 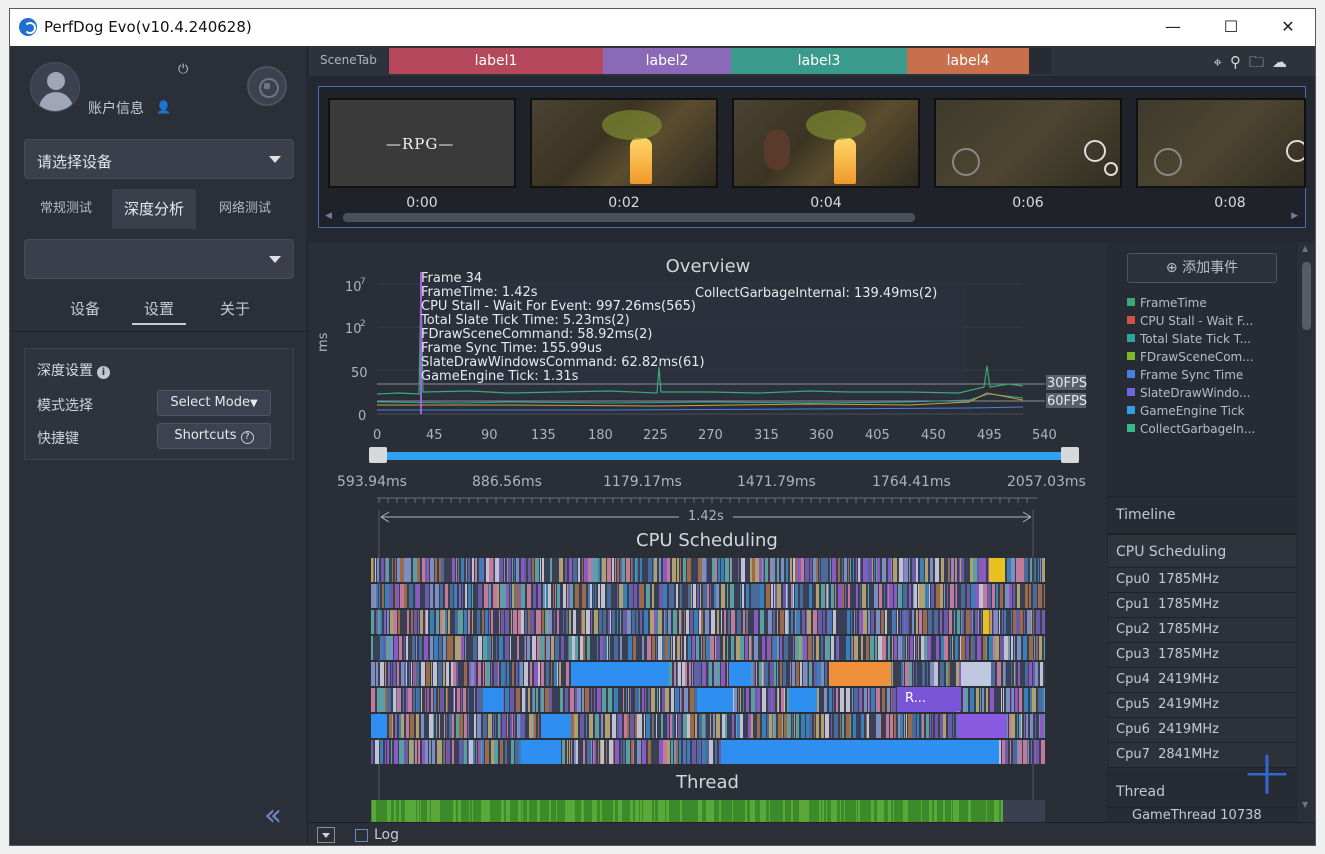 I want to click on collapse-left-icon: ‹‹, so click(x=273, y=815).